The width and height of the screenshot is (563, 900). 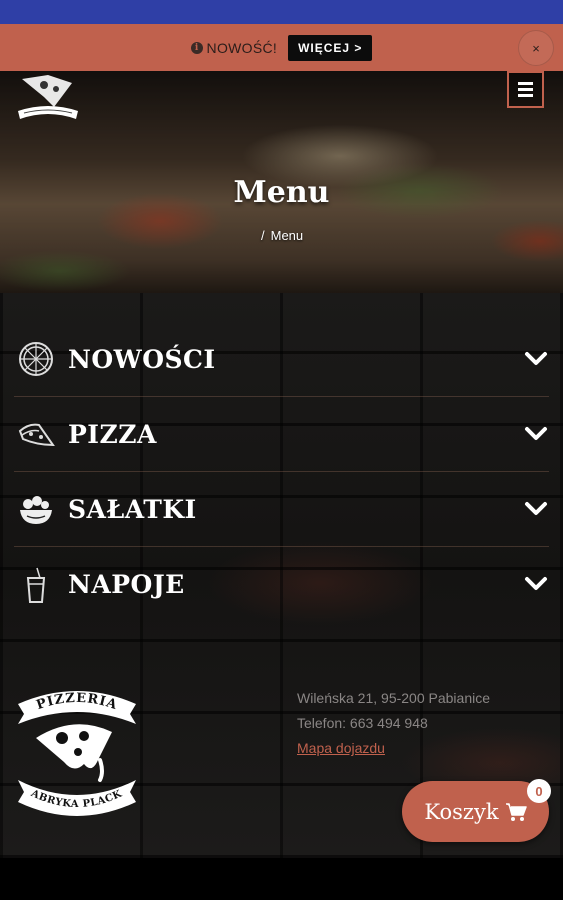 I want to click on notice-text: NOWOŚĆ!, so click(x=242, y=47).